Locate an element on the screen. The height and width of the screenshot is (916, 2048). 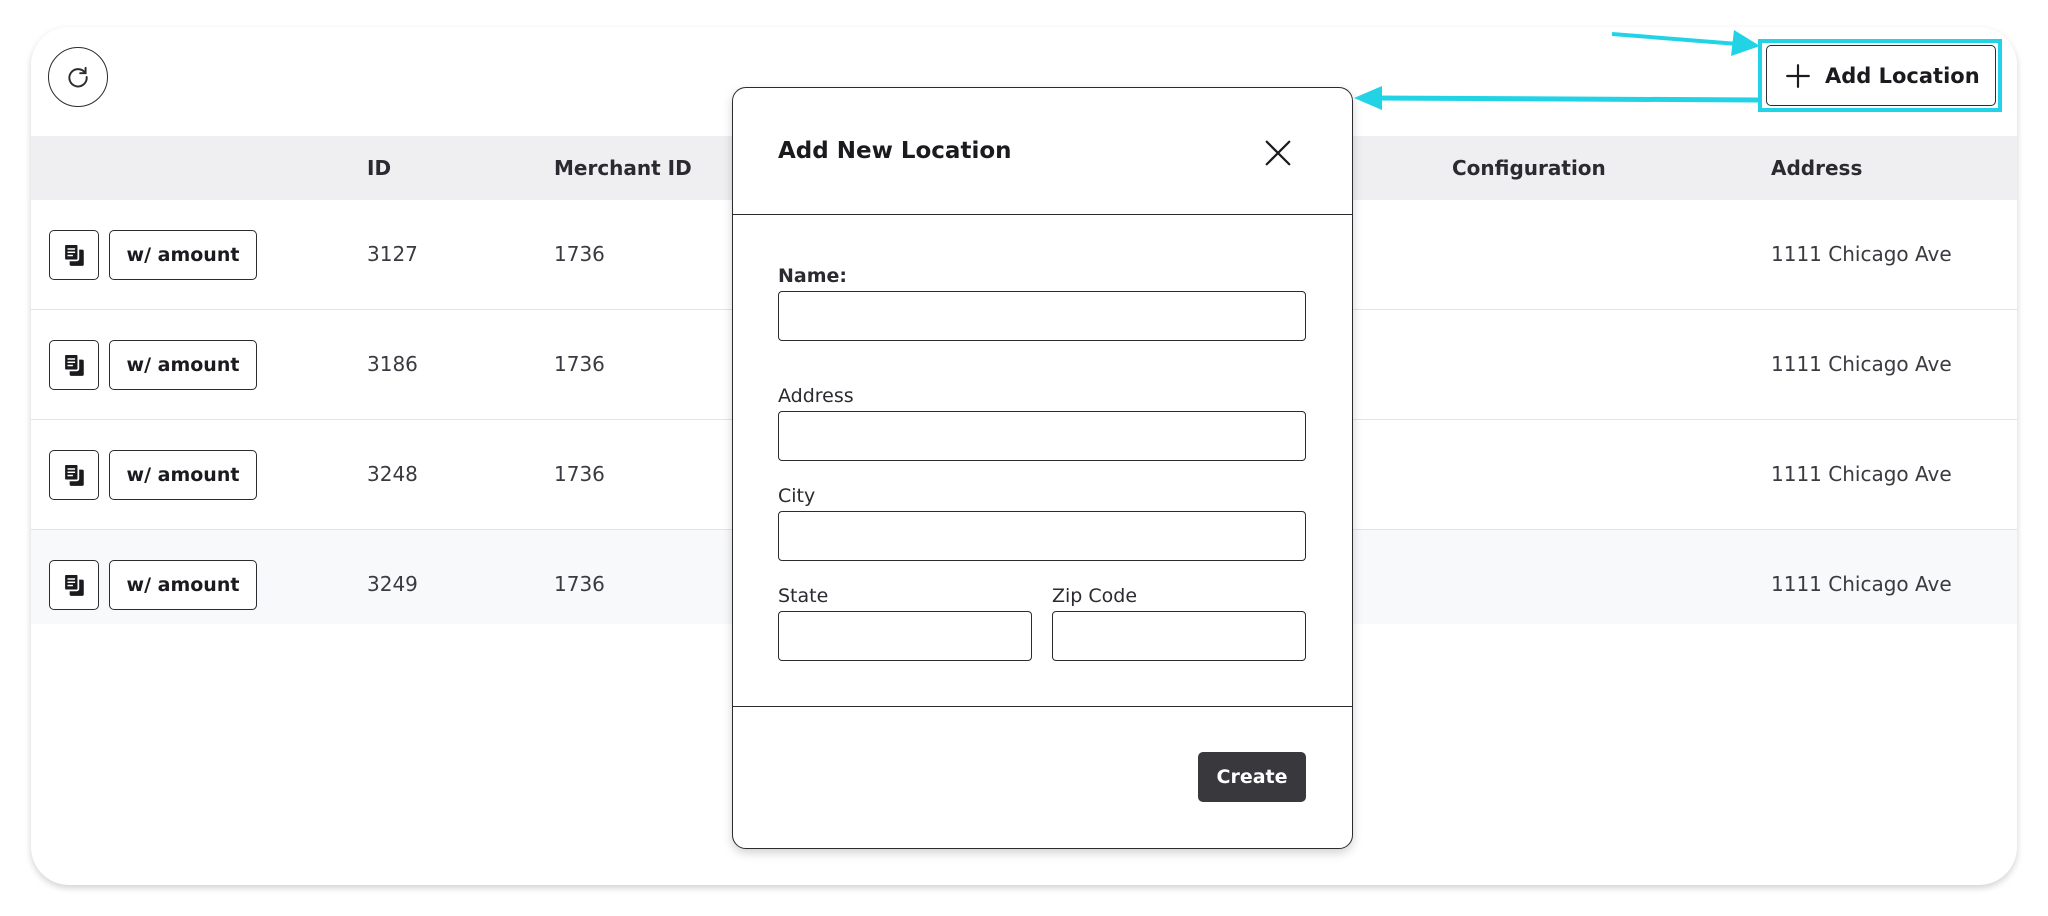
address-label: Address is located at coordinates (816, 396).